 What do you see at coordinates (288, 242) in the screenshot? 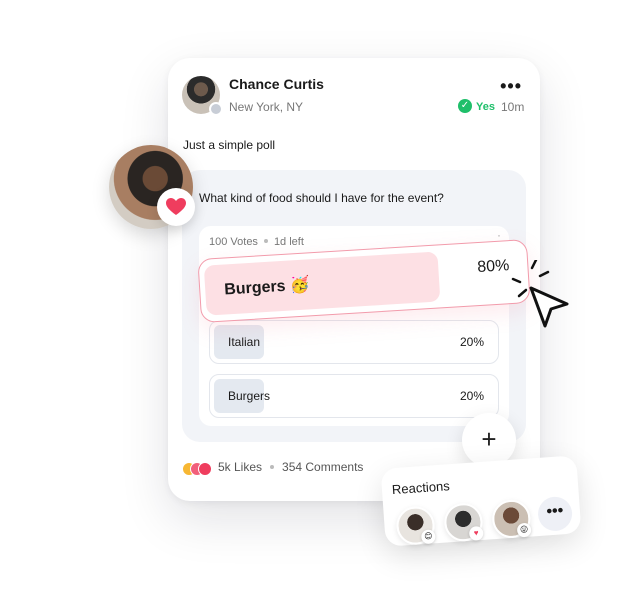
I see `poll-time-left: 1d left` at bounding box center [288, 242].